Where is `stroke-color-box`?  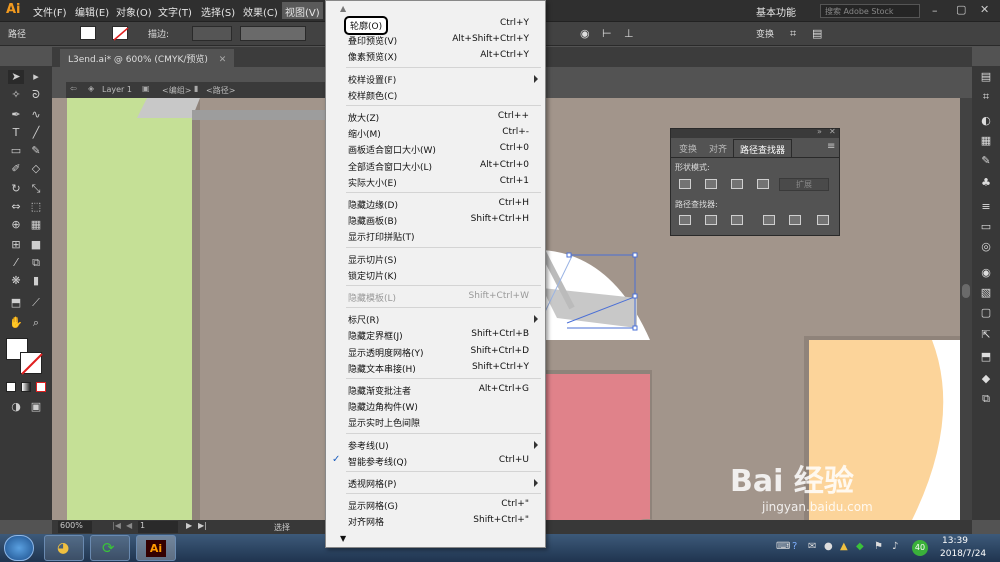 stroke-color-box is located at coordinates (31, 363).